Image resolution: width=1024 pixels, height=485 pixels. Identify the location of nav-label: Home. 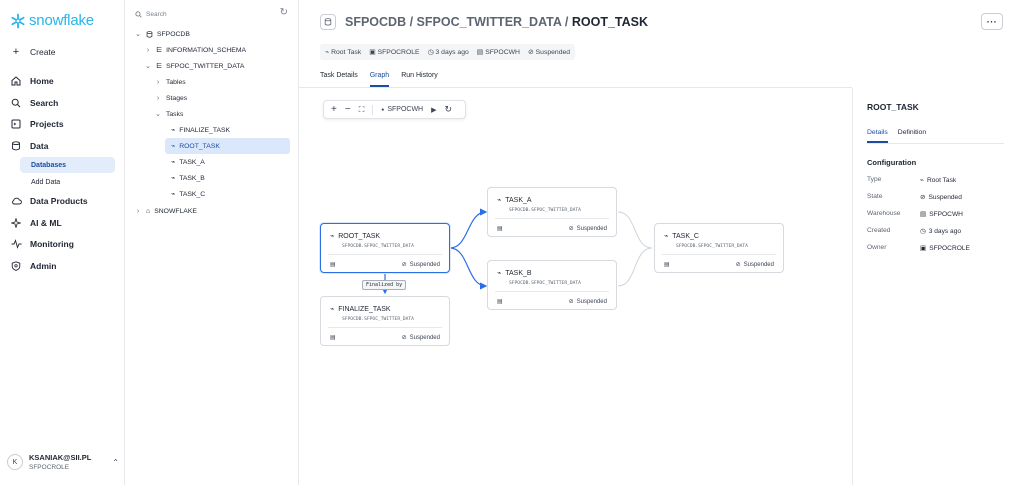
(42, 81).